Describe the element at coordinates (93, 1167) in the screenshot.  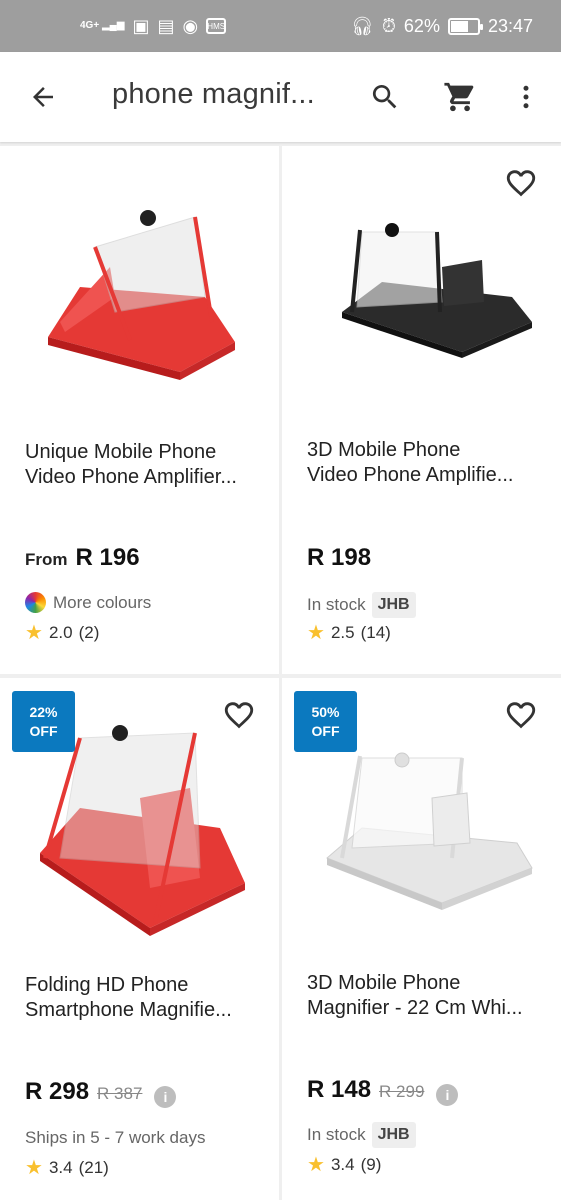
I see `review-count: (21)` at that location.